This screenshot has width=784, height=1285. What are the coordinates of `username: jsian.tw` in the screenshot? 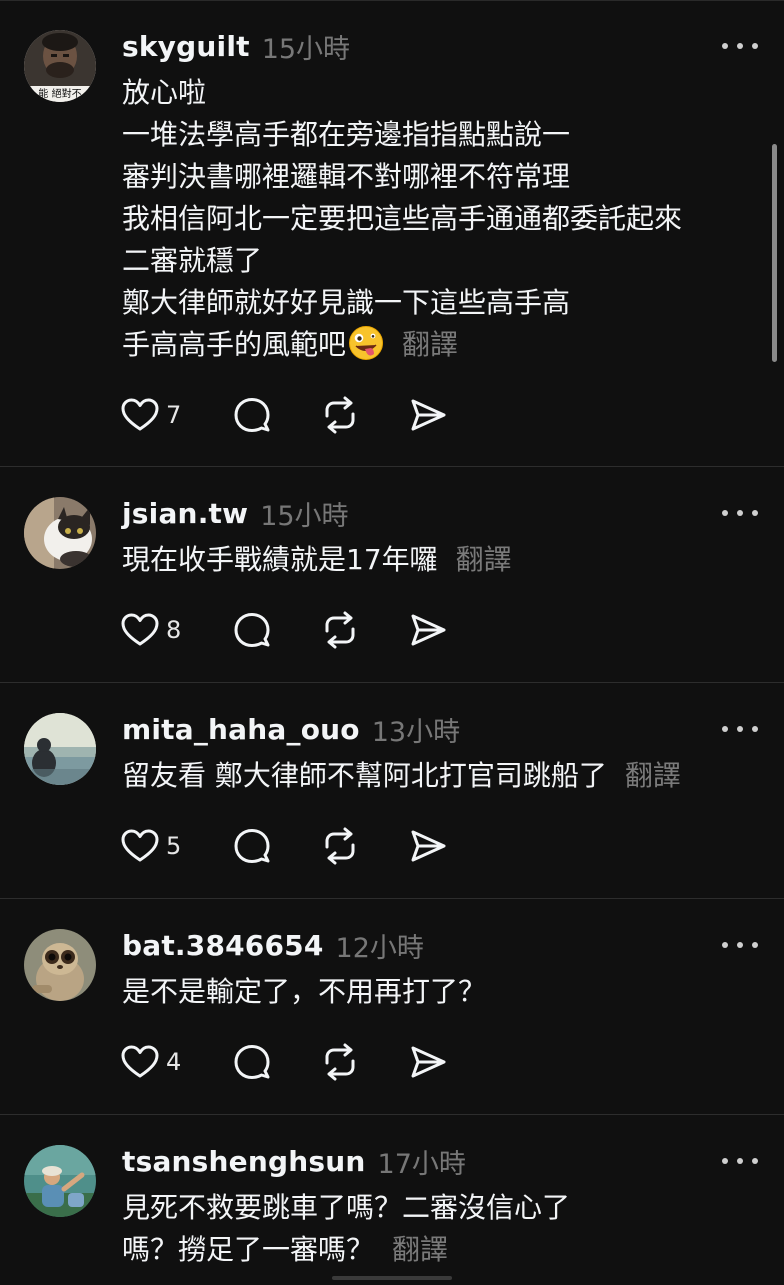 It's located at (185, 513).